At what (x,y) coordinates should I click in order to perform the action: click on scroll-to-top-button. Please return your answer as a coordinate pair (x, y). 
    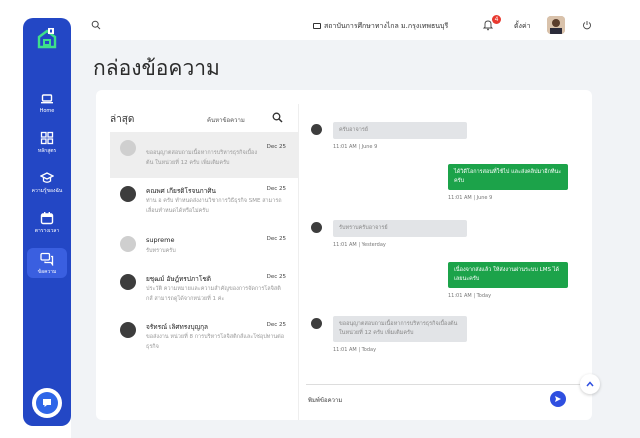
    Looking at the image, I should click on (590, 384).